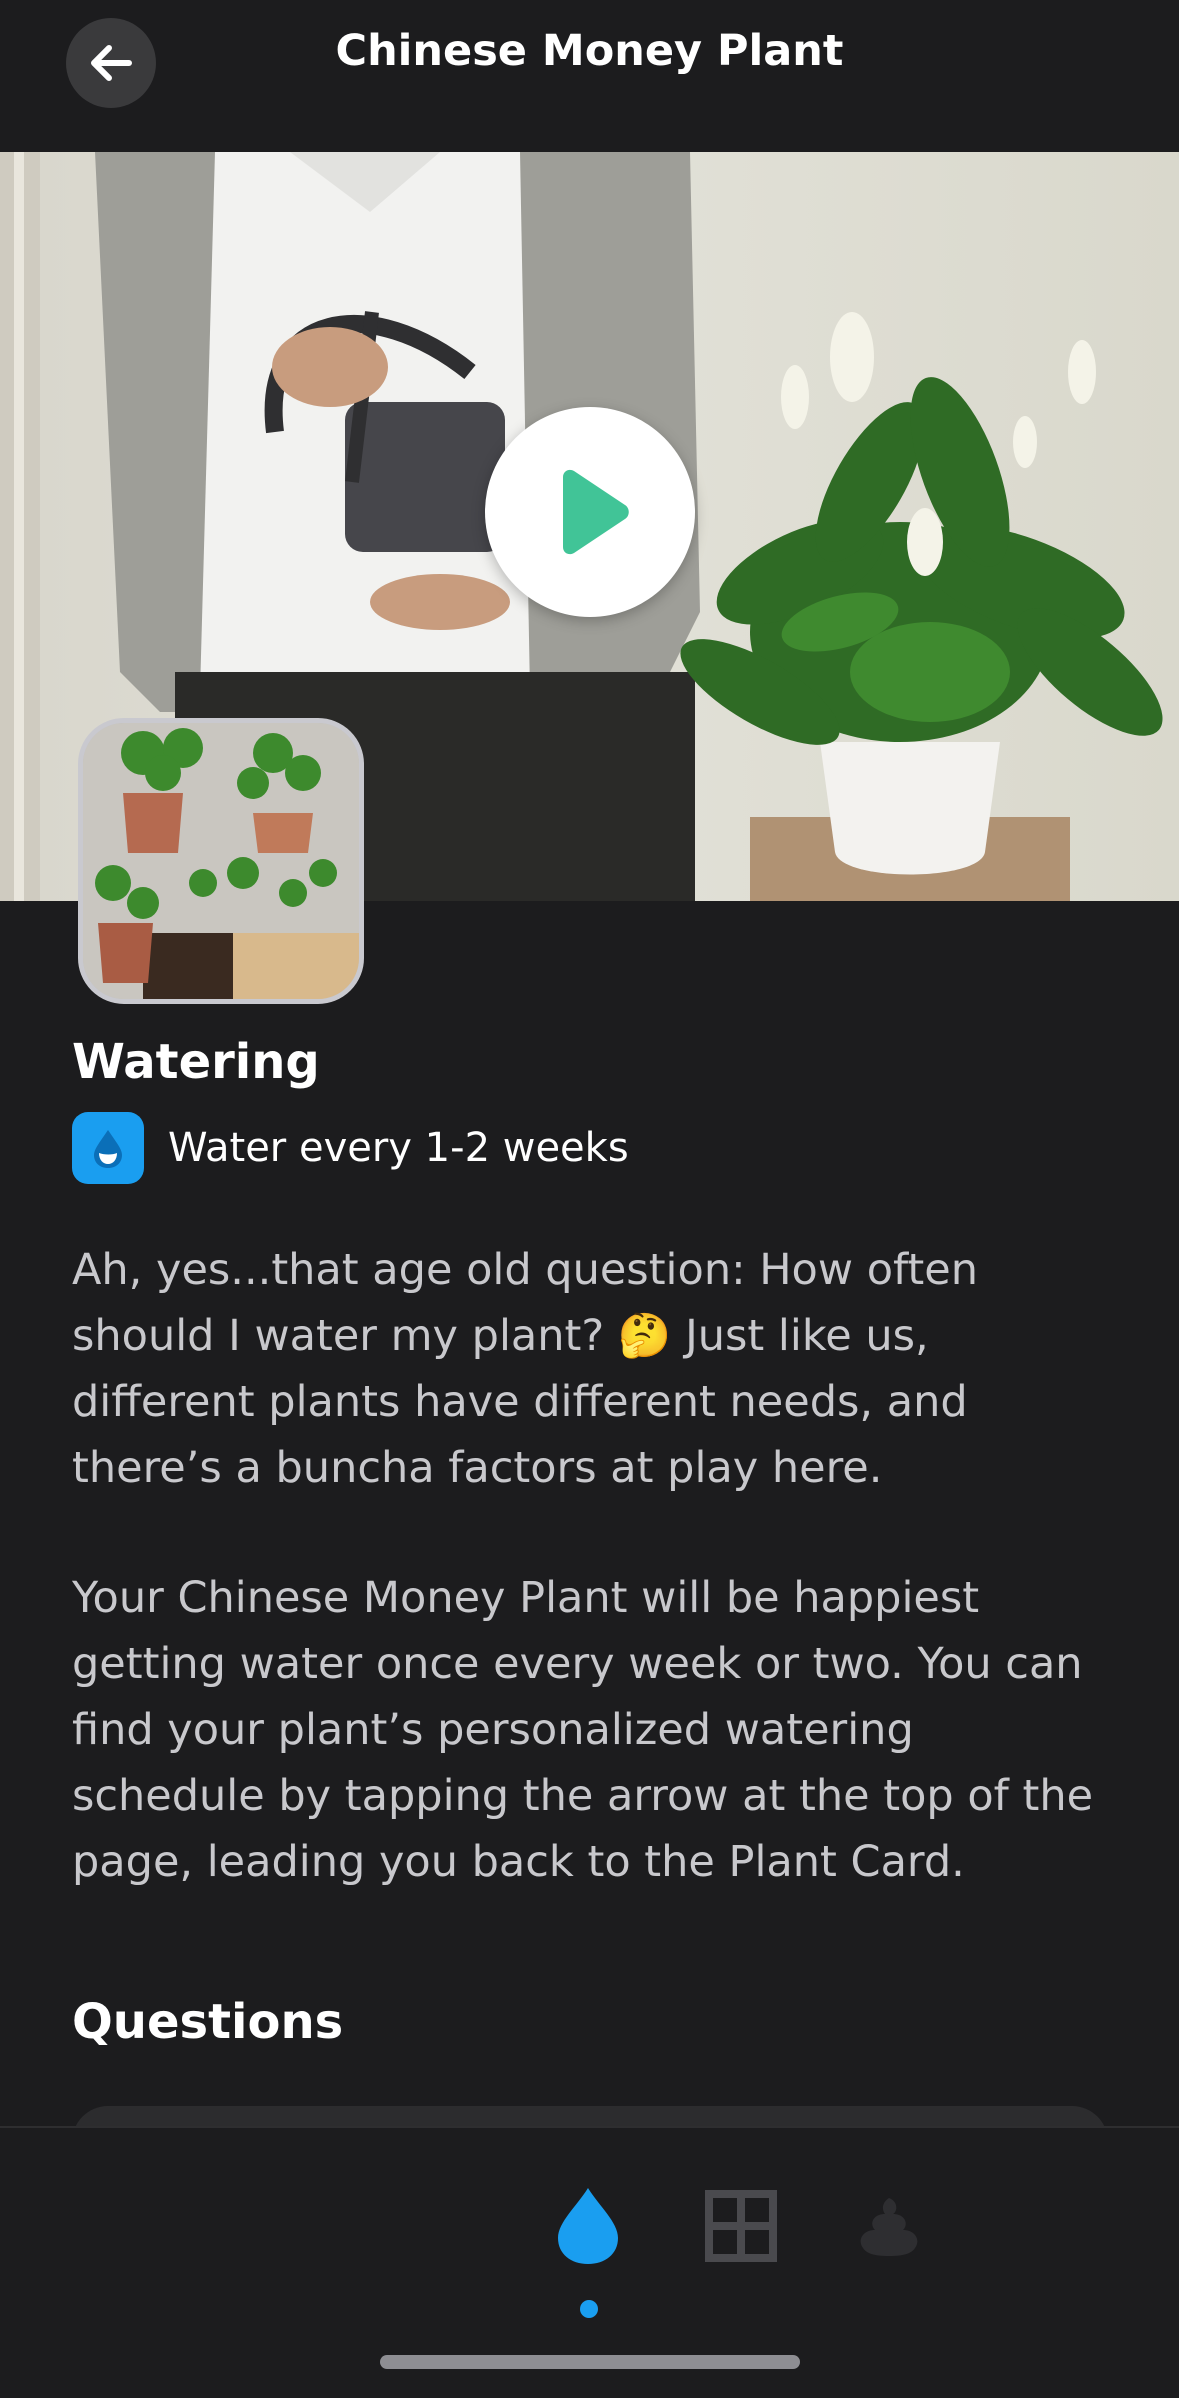 This screenshot has height=2398, width=1179. I want to click on poop-icon, so click(889, 2227).